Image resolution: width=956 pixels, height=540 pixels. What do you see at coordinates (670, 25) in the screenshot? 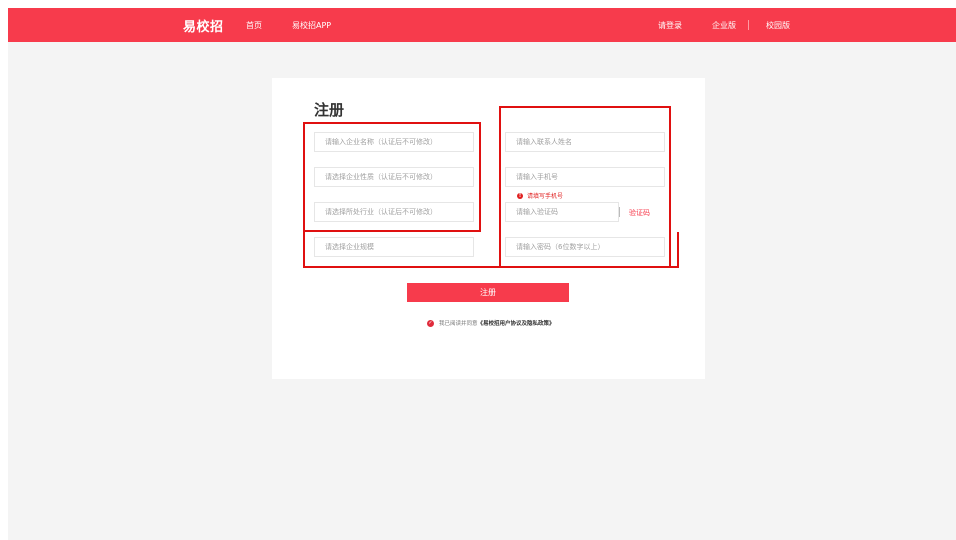
I see `login-link: 请登录` at bounding box center [670, 25].